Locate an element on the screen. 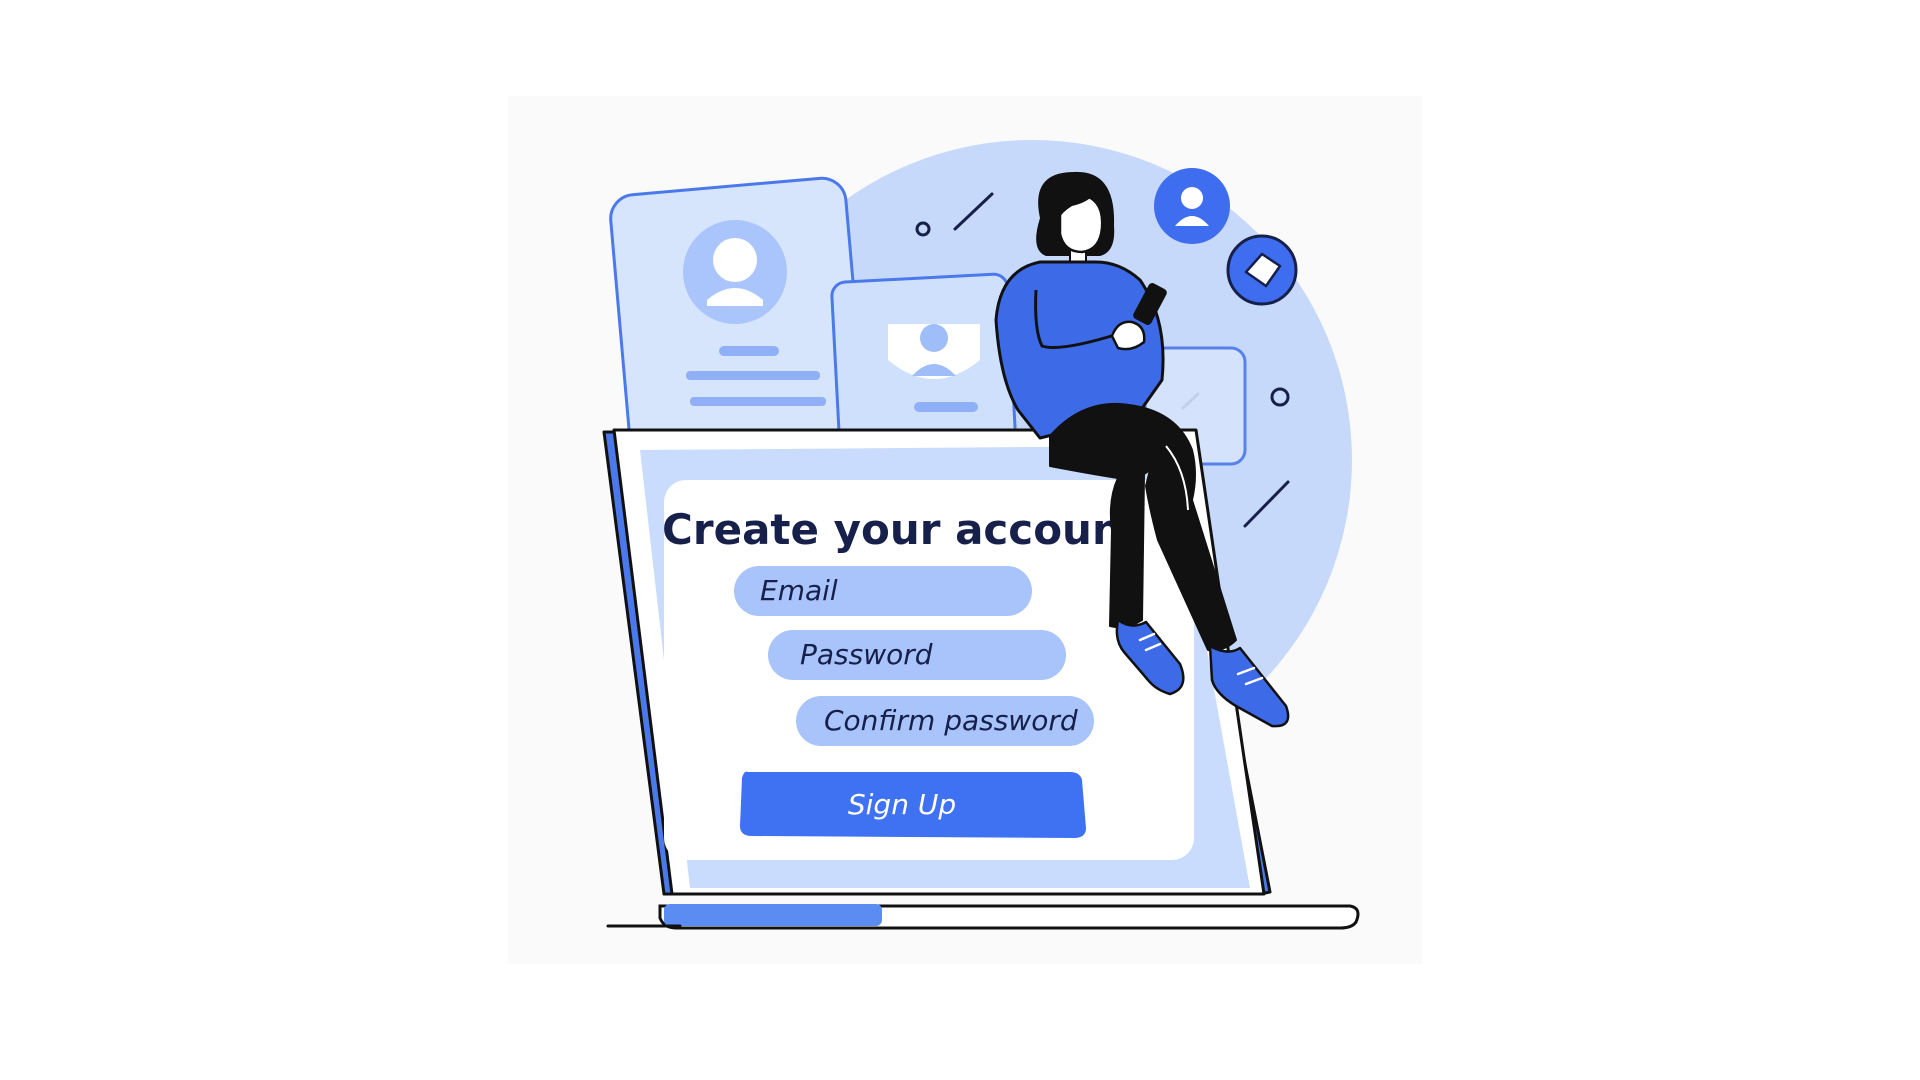 The image size is (1920, 1080). password-field: Password is located at coordinates (917, 655).